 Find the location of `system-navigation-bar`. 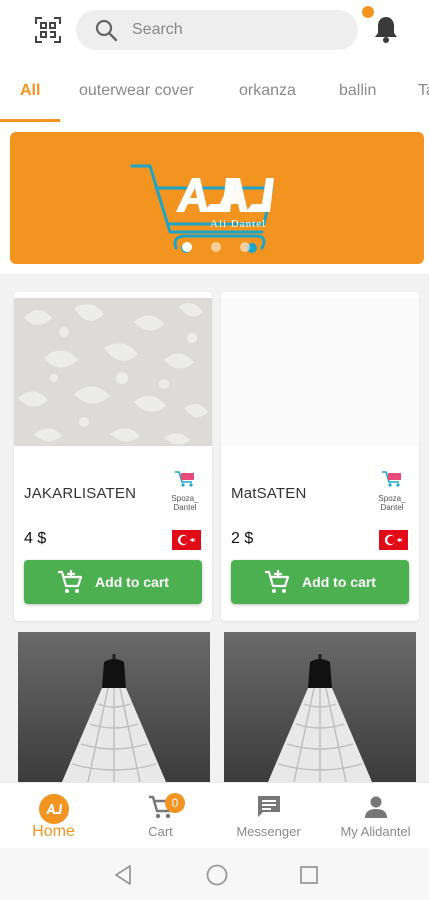

system-navigation-bar is located at coordinates (214, 874).